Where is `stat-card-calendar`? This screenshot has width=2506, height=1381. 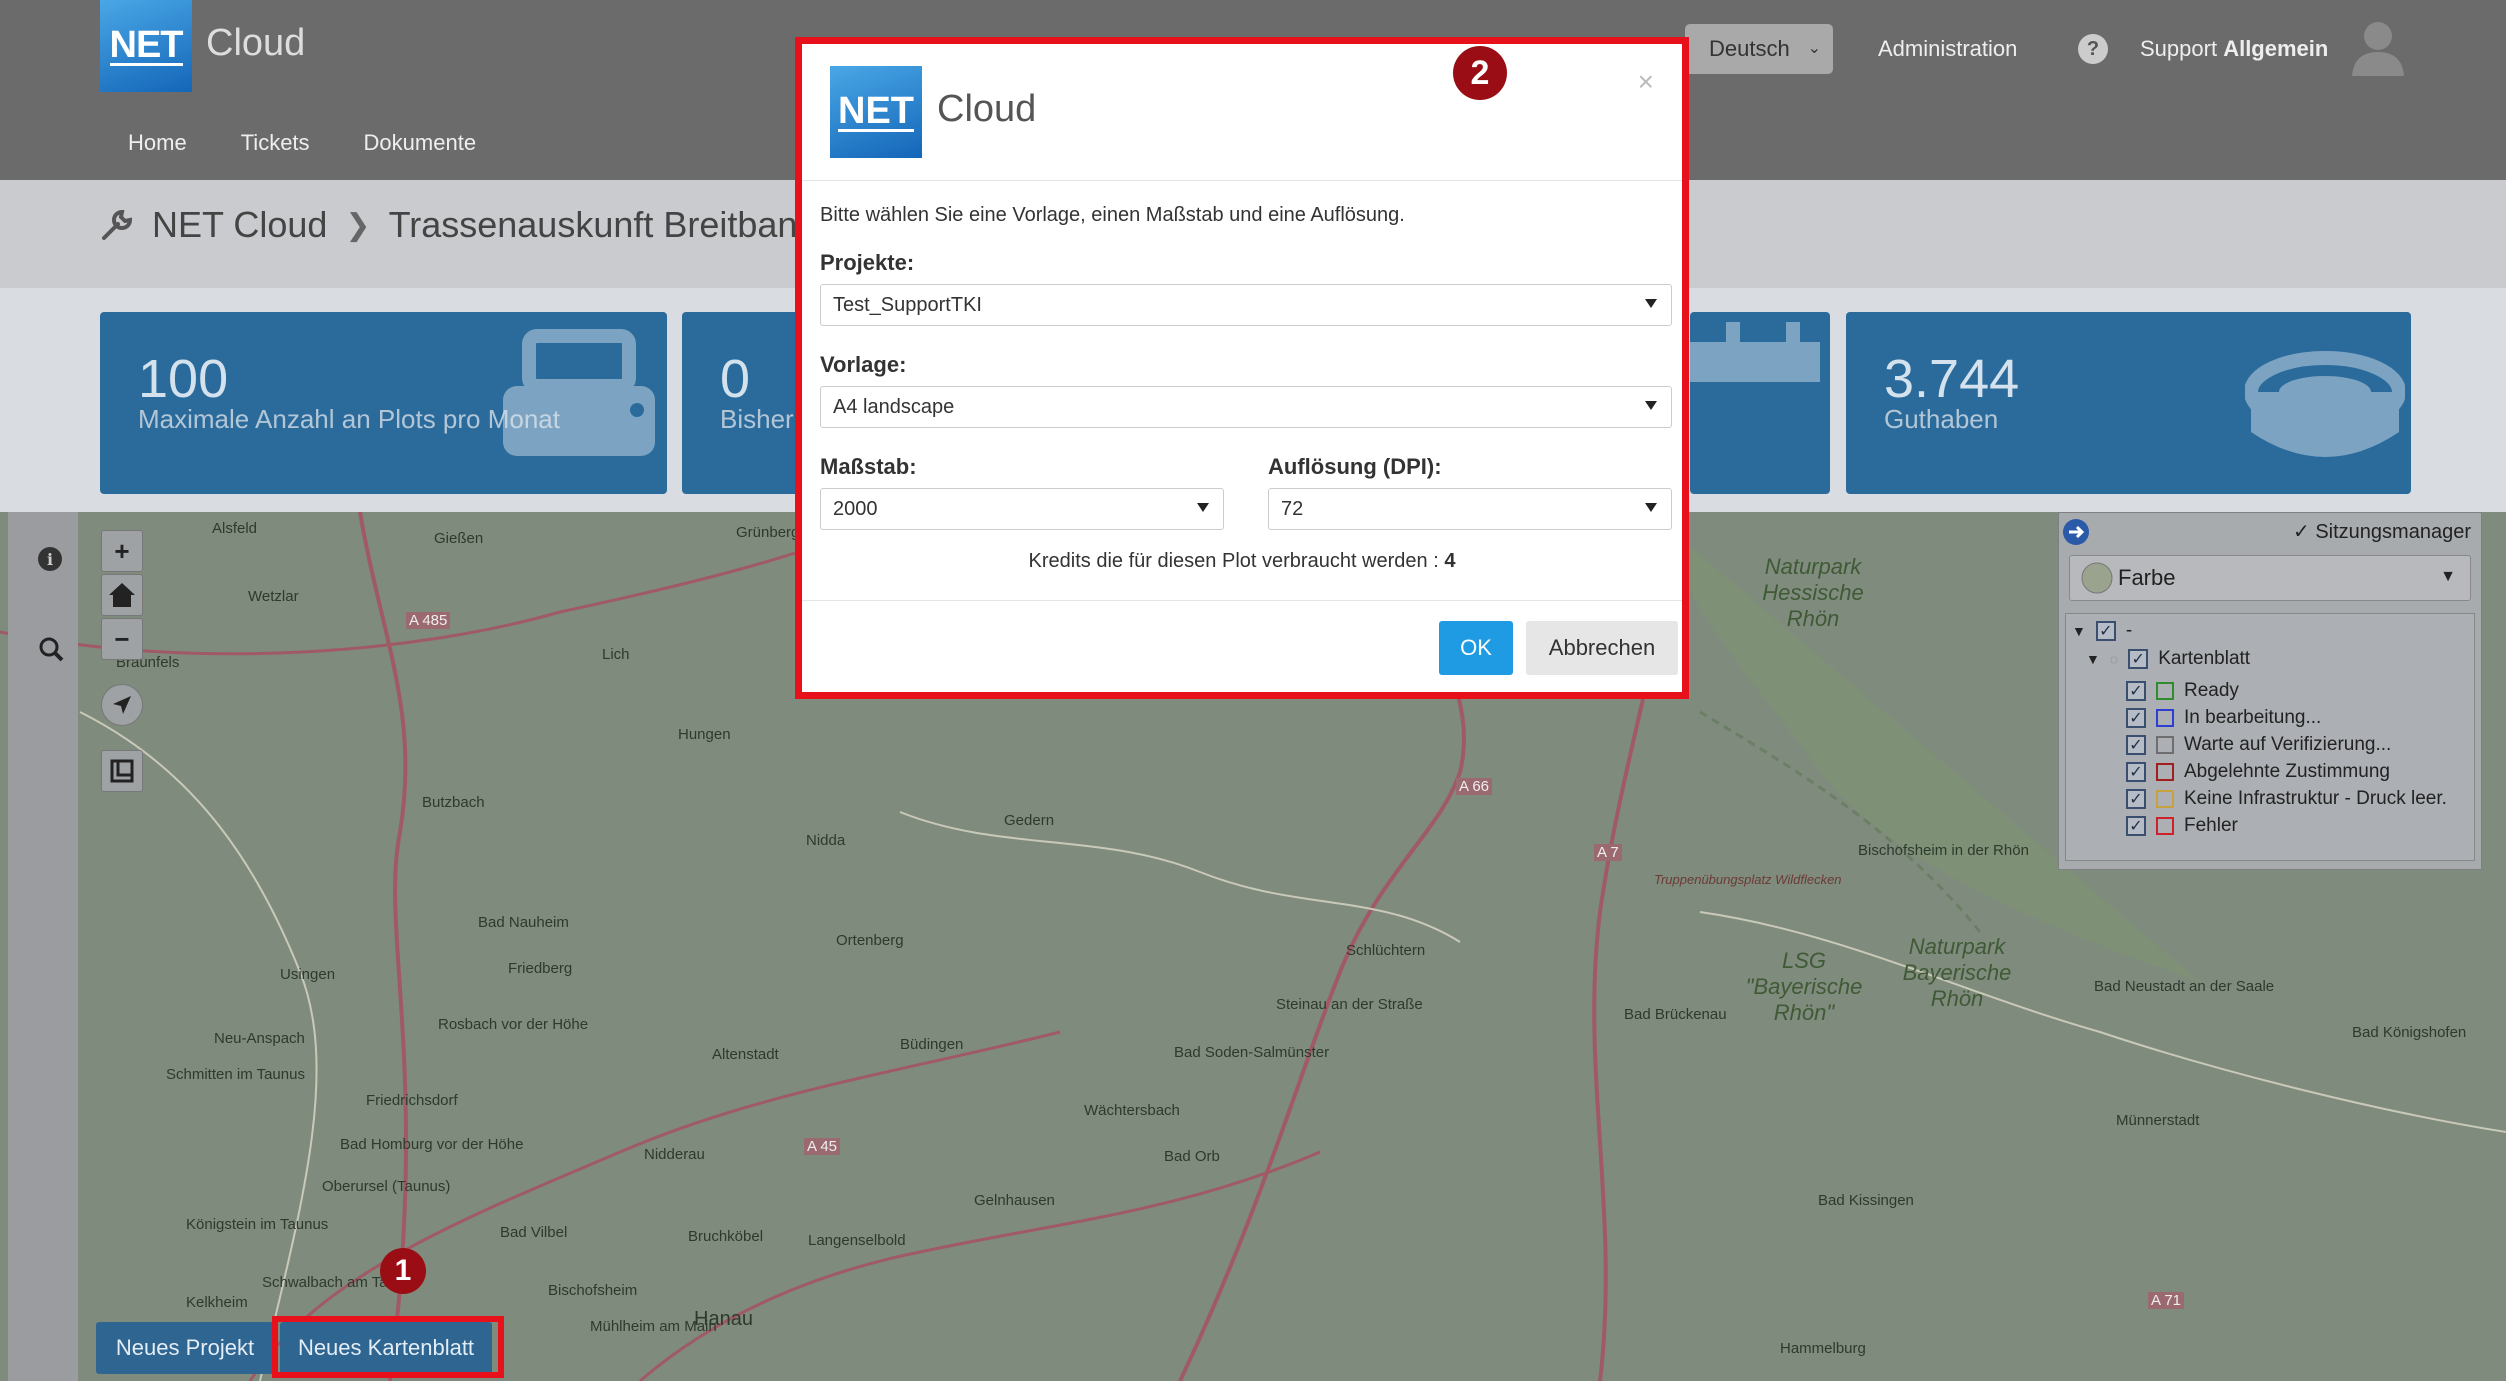 stat-card-calendar is located at coordinates (1760, 403).